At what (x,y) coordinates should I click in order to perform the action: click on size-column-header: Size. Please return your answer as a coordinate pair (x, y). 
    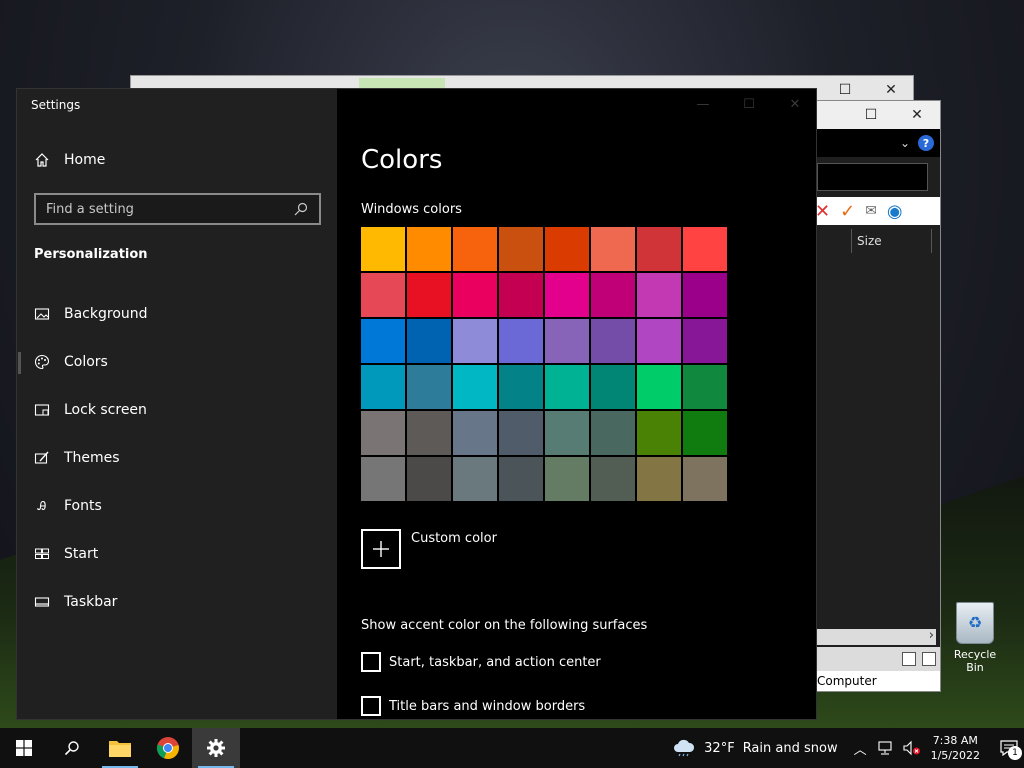
    Looking at the image, I should click on (869, 241).